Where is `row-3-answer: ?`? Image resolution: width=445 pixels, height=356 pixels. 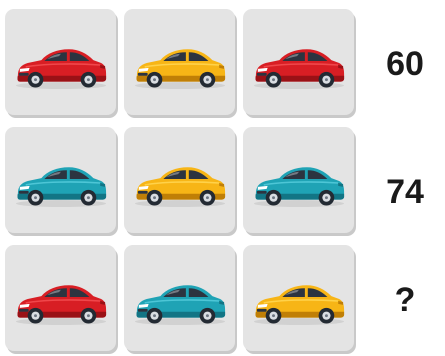
row-3-answer: ? is located at coordinates (405, 300).